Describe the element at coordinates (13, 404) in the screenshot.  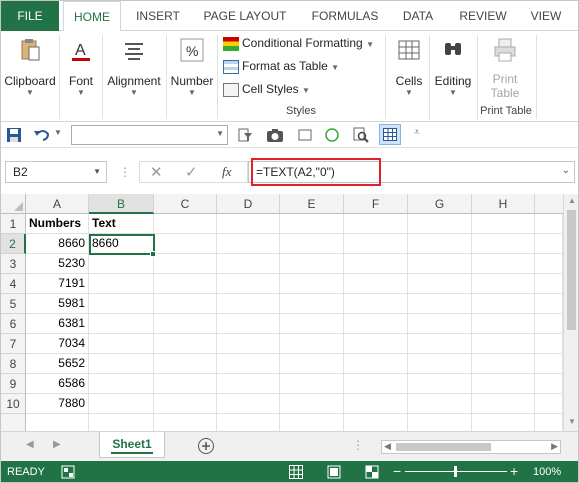
I see `row-header: 10` at that location.